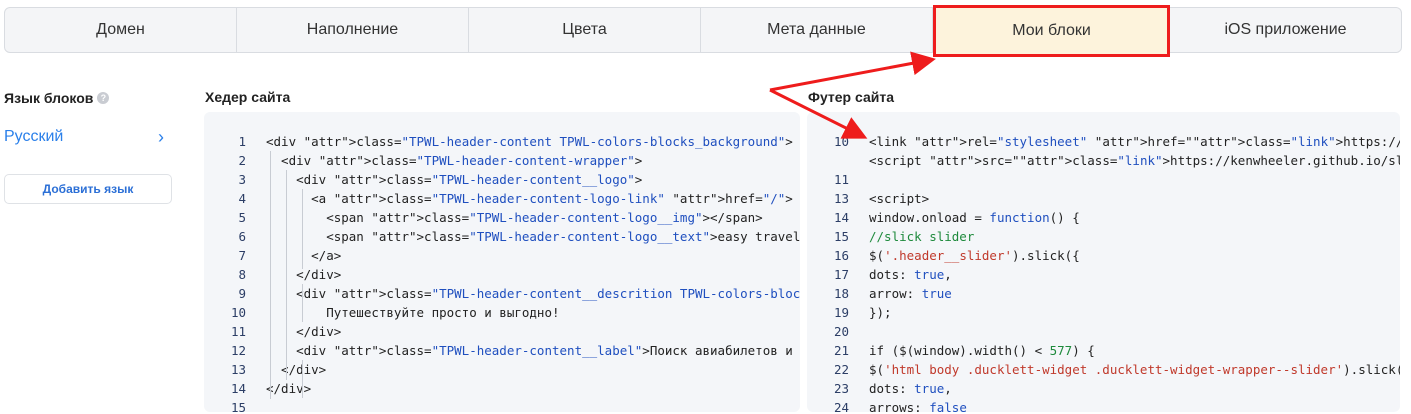 Image resolution: width=1411 pixels, height=414 pixels. I want to click on footer-code-line: 18 arrow: true, so click(879, 293).